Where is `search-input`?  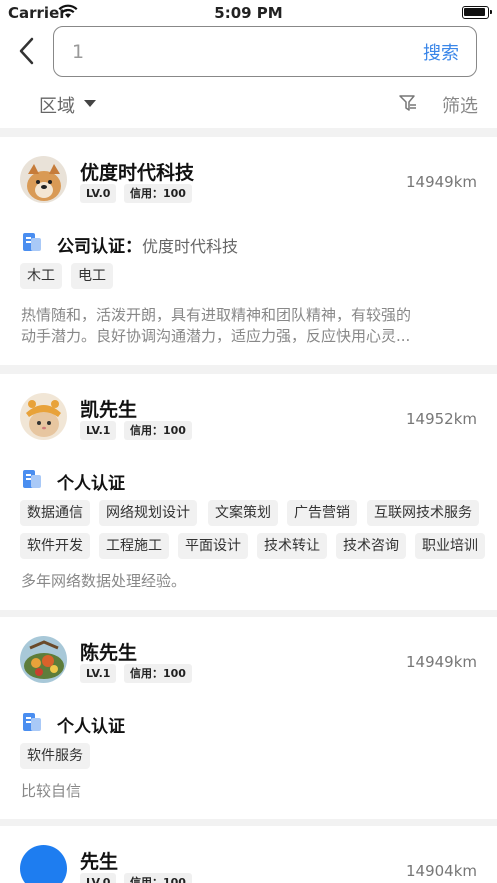
search-input is located at coordinates (222, 52).